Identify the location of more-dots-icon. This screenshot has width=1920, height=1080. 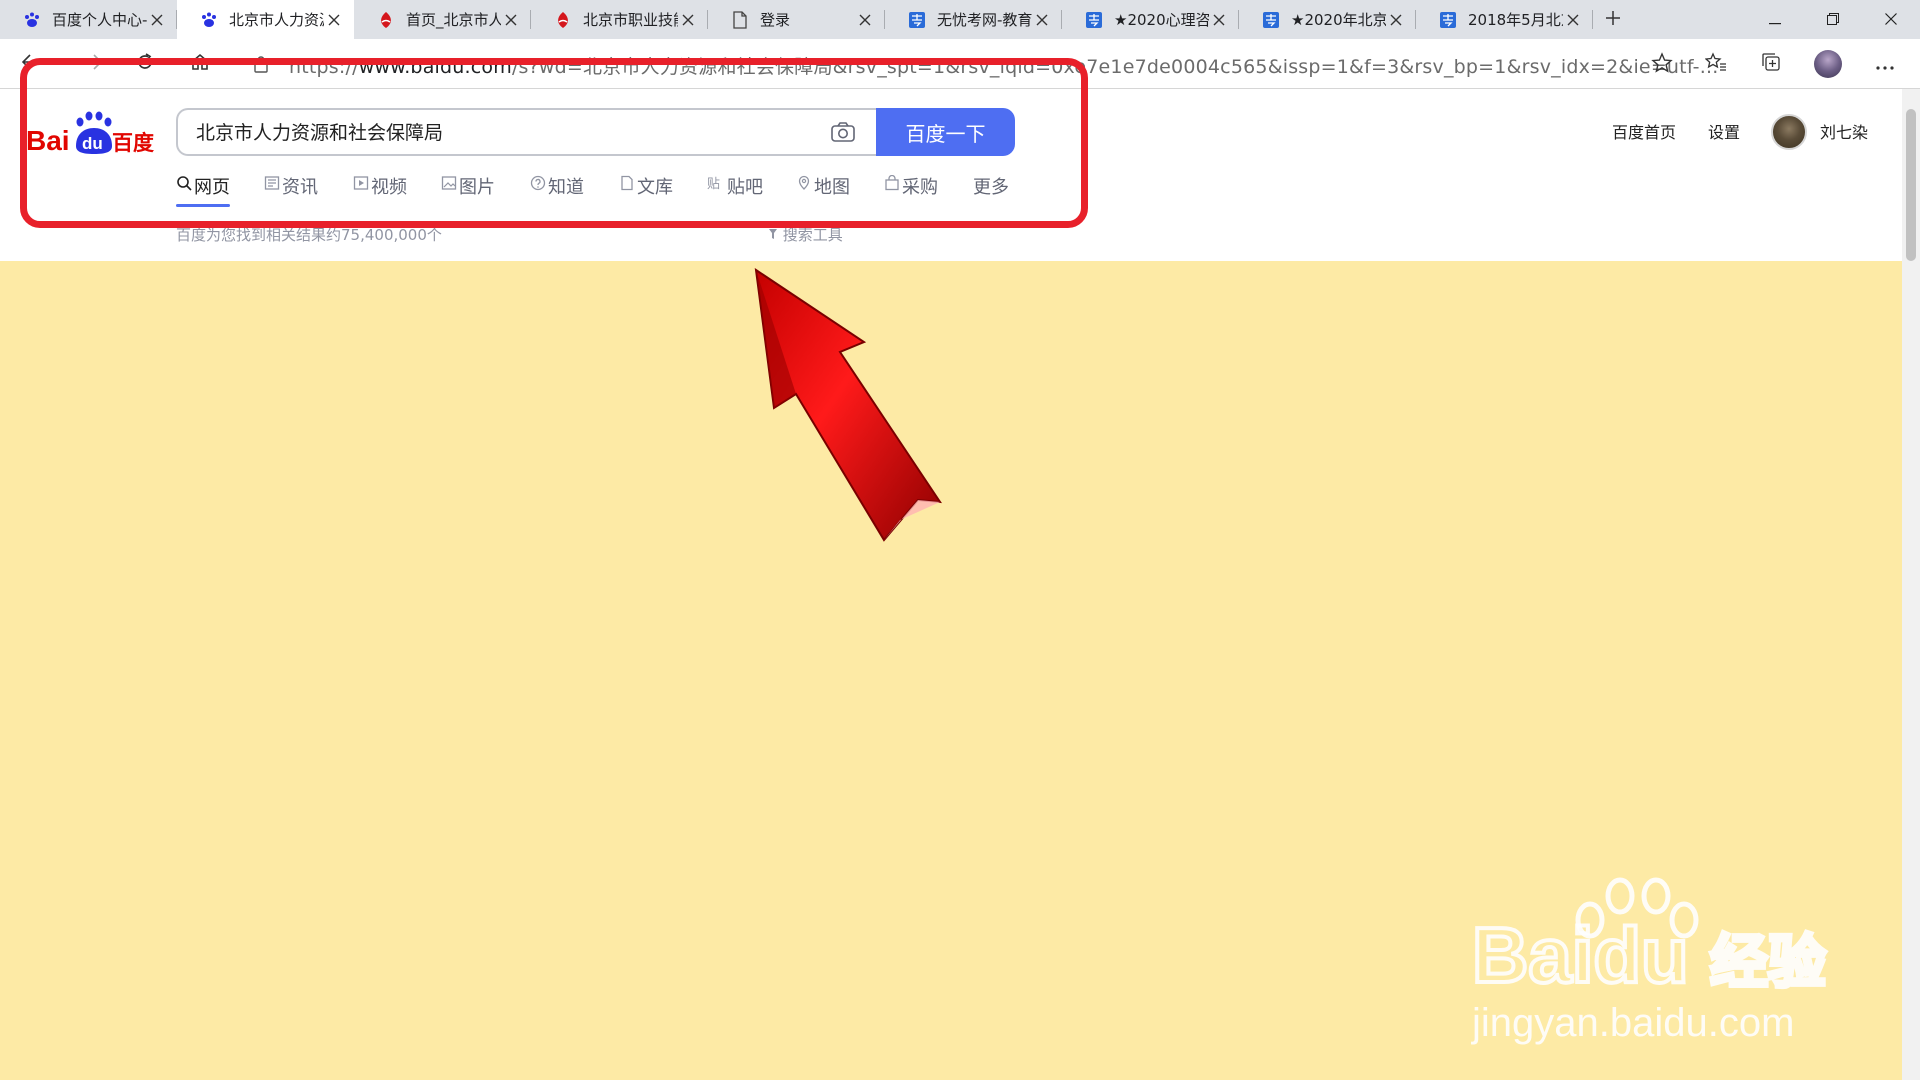
(1885, 64).